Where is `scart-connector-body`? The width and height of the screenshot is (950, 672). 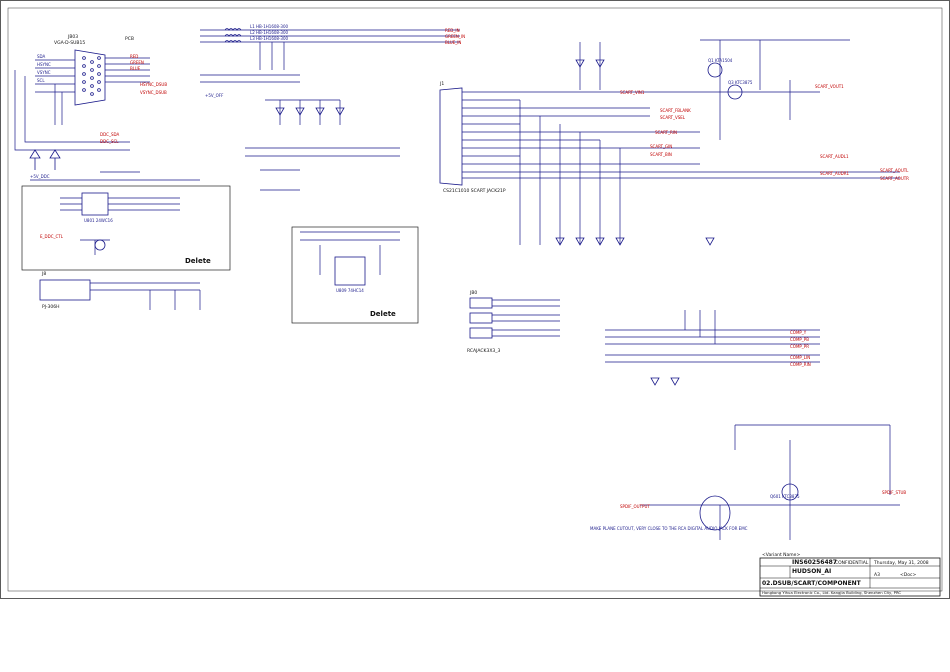 scart-connector-body is located at coordinates (451, 136).